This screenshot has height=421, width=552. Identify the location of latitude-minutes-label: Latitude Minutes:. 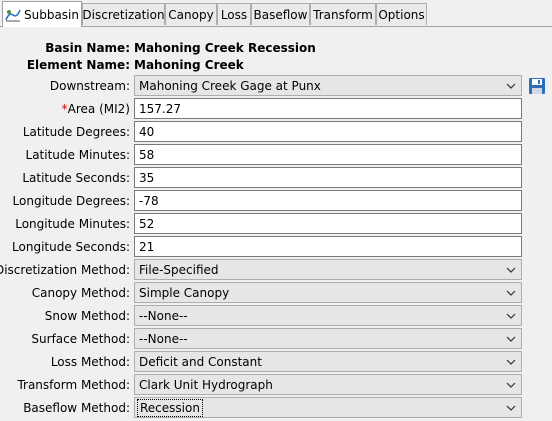
(77, 155).